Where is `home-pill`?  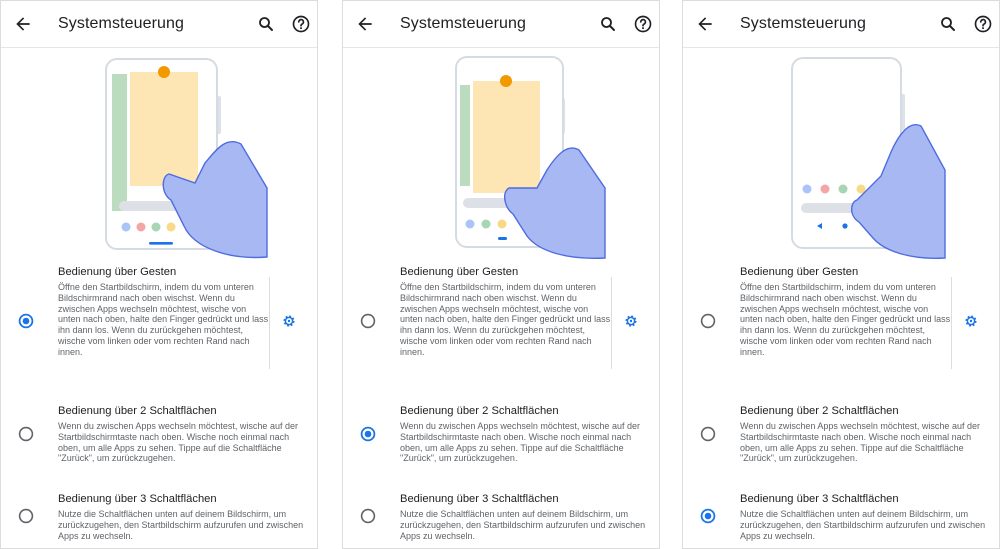 home-pill is located at coordinates (502, 238).